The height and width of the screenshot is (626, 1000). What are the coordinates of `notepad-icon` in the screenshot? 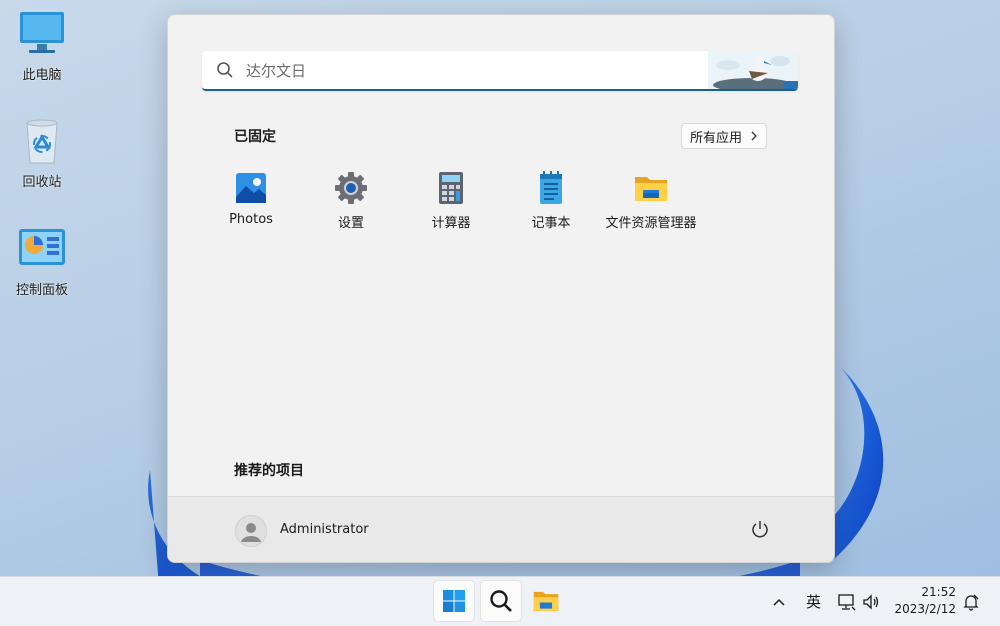 It's located at (551, 188).